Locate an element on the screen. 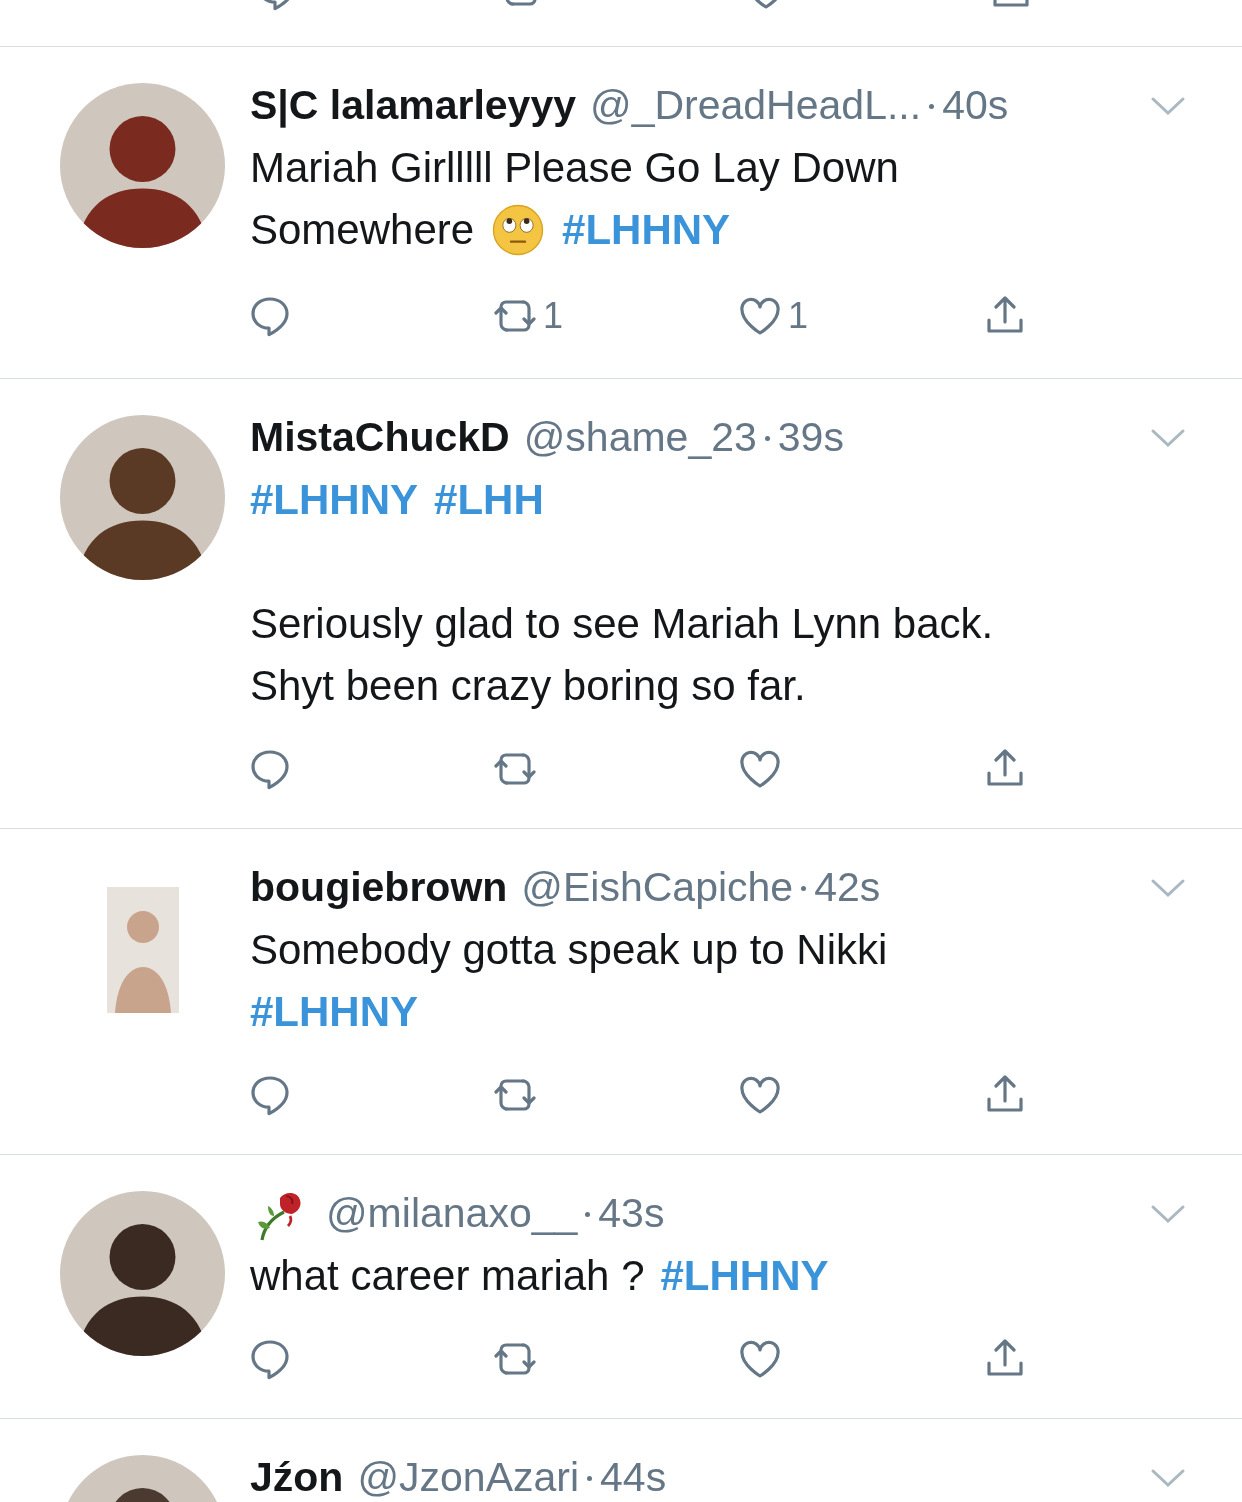 Image resolution: width=1242 pixels, height=1502 pixels. timestamp: 43s is located at coordinates (631, 1214).